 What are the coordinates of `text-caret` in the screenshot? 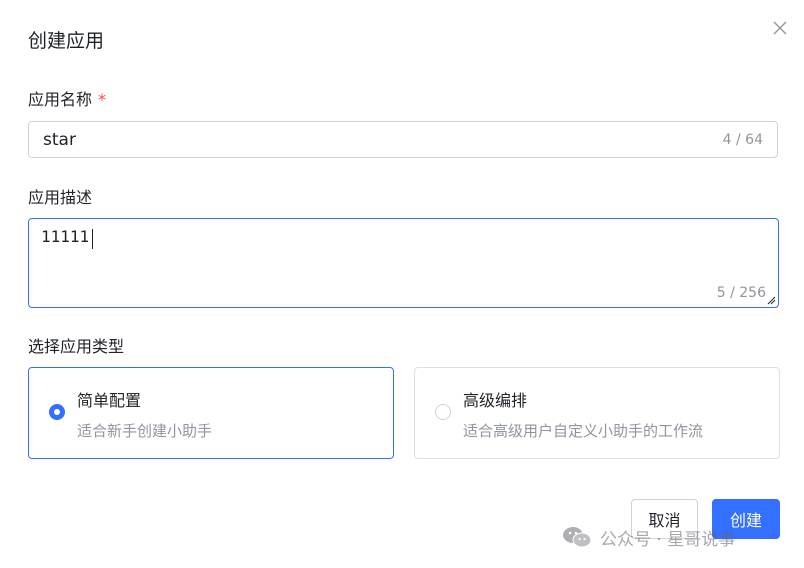 It's located at (92, 239).